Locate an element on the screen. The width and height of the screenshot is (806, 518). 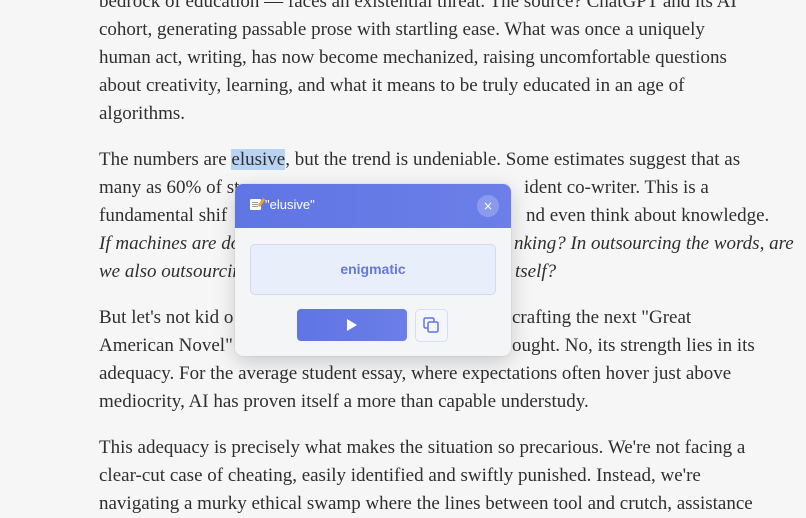
paragraph-line: If machines are doi is located at coordinates (172, 243).